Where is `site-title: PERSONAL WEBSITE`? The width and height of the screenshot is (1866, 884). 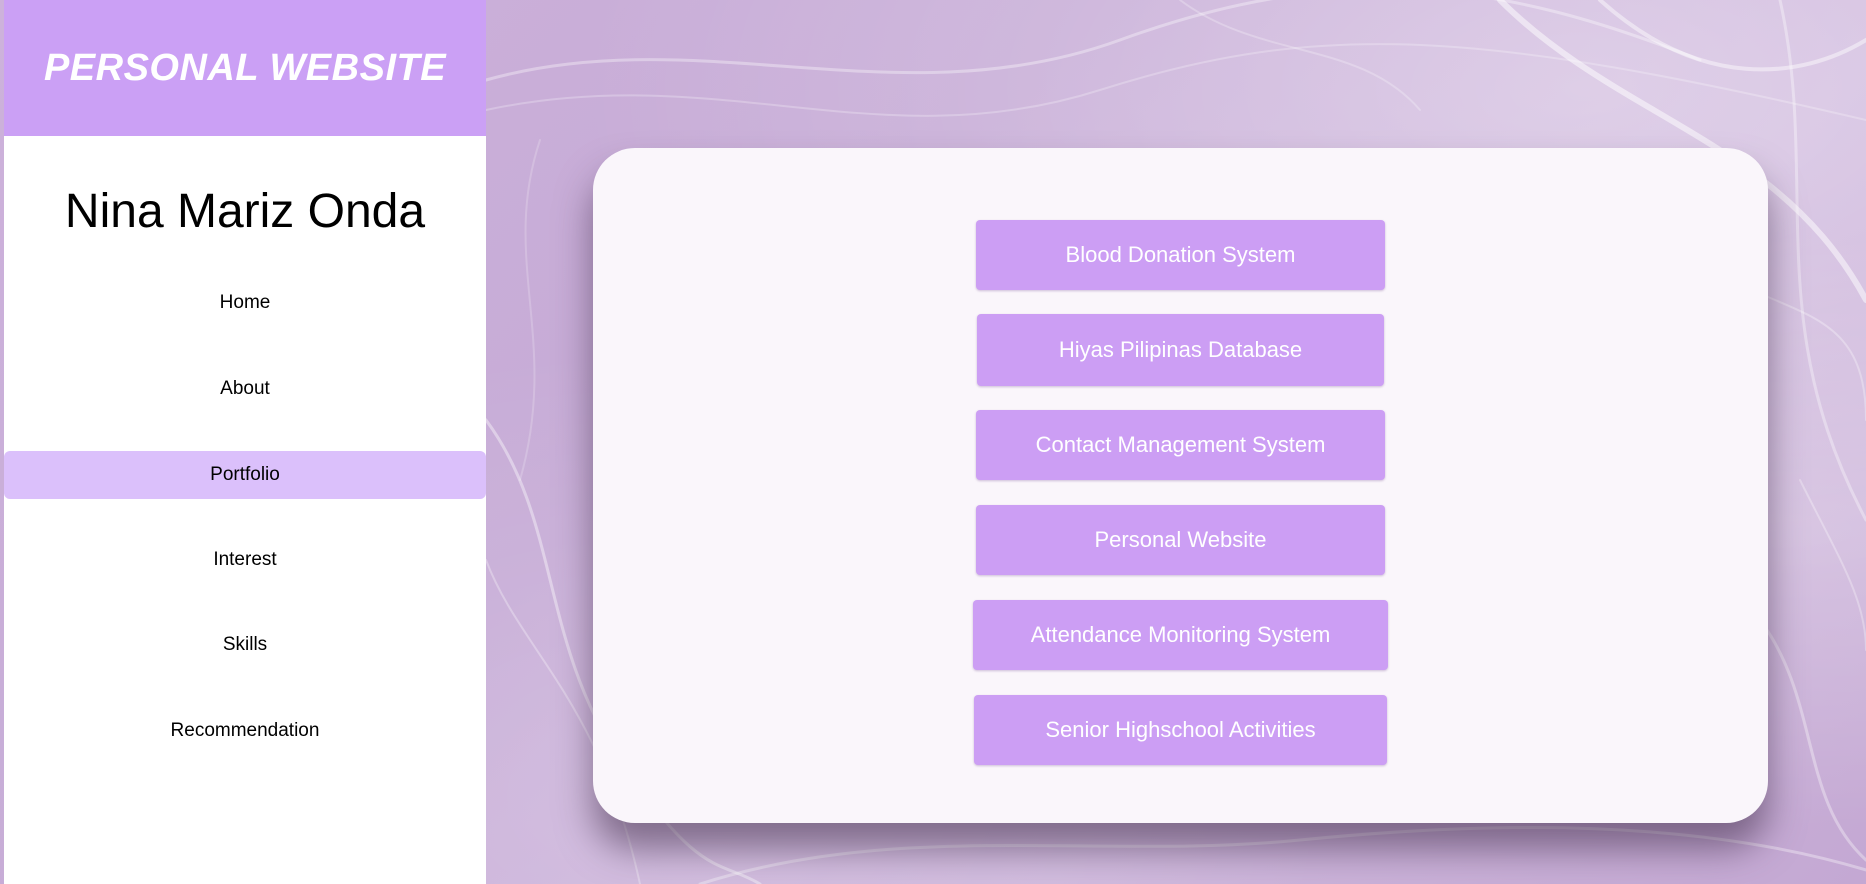
site-title: PERSONAL WEBSITE is located at coordinates (245, 67).